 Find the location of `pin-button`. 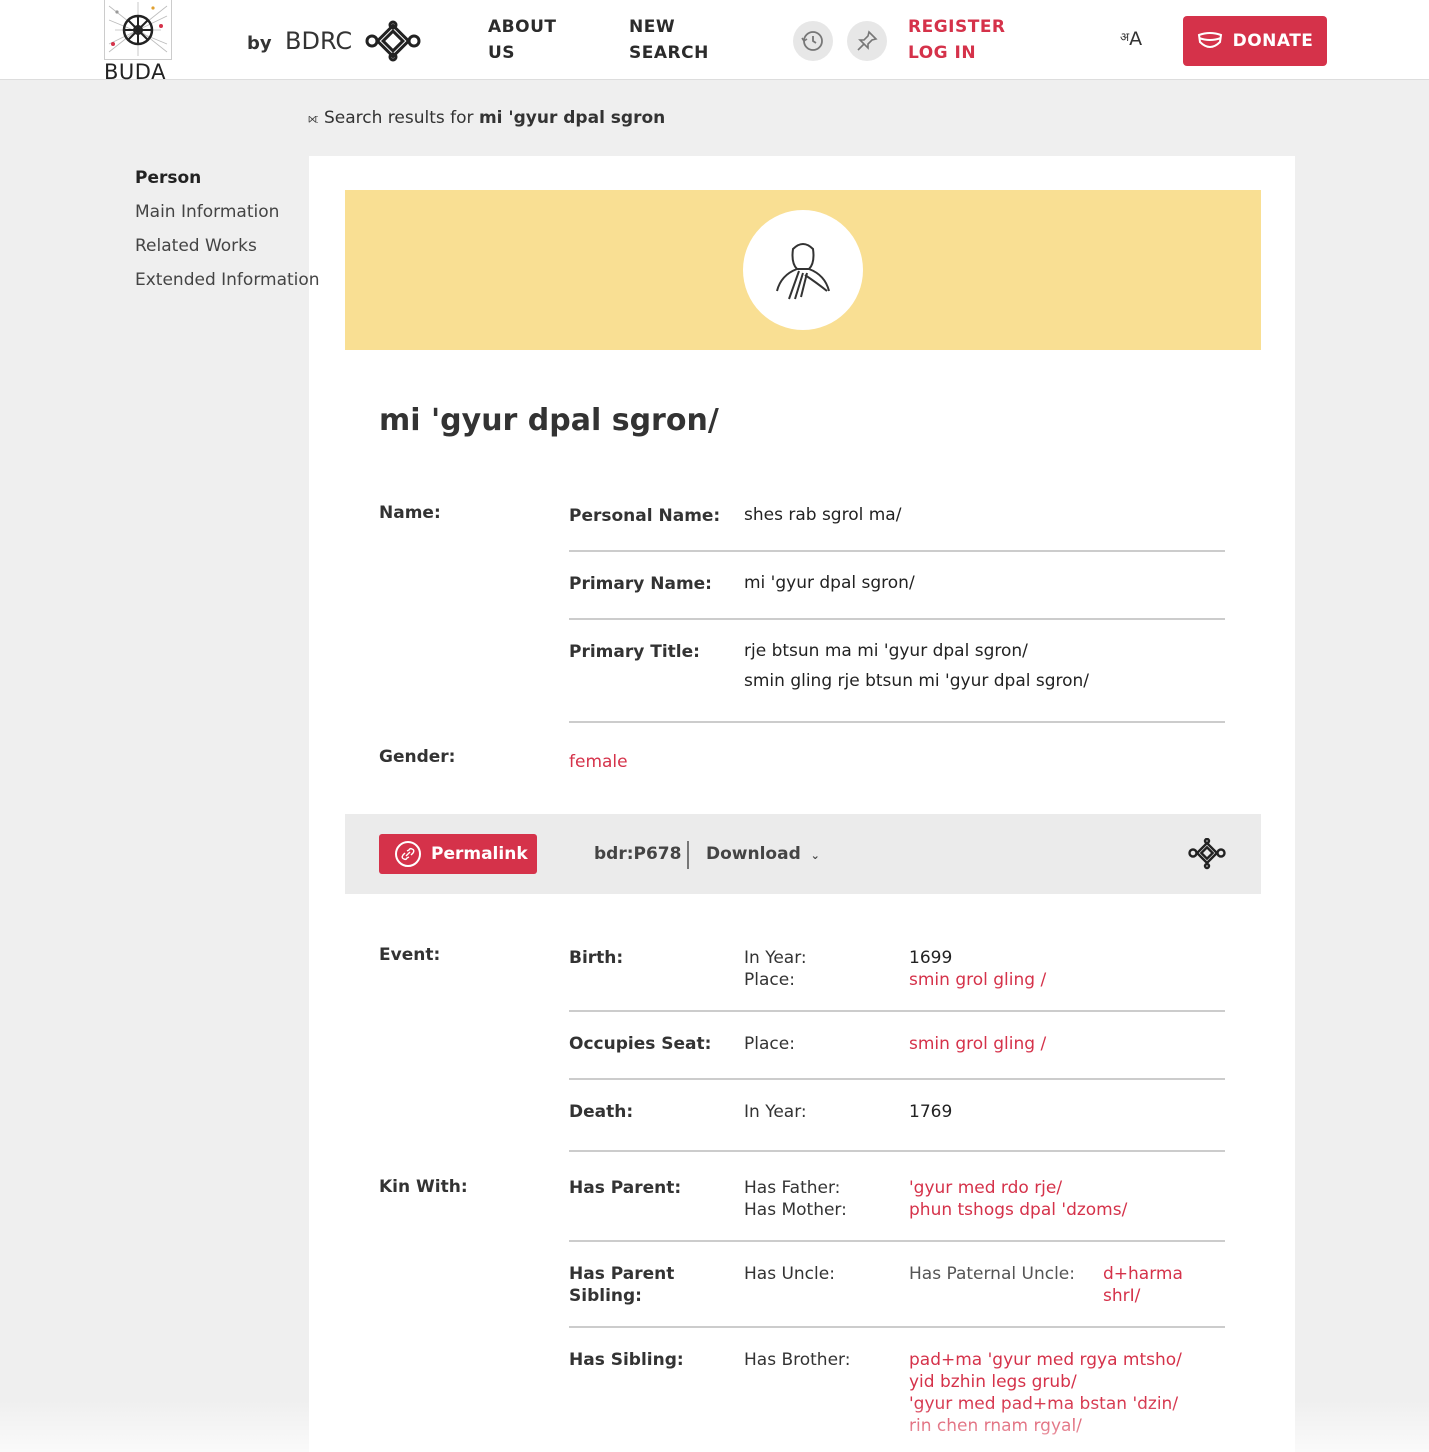

pin-button is located at coordinates (867, 41).